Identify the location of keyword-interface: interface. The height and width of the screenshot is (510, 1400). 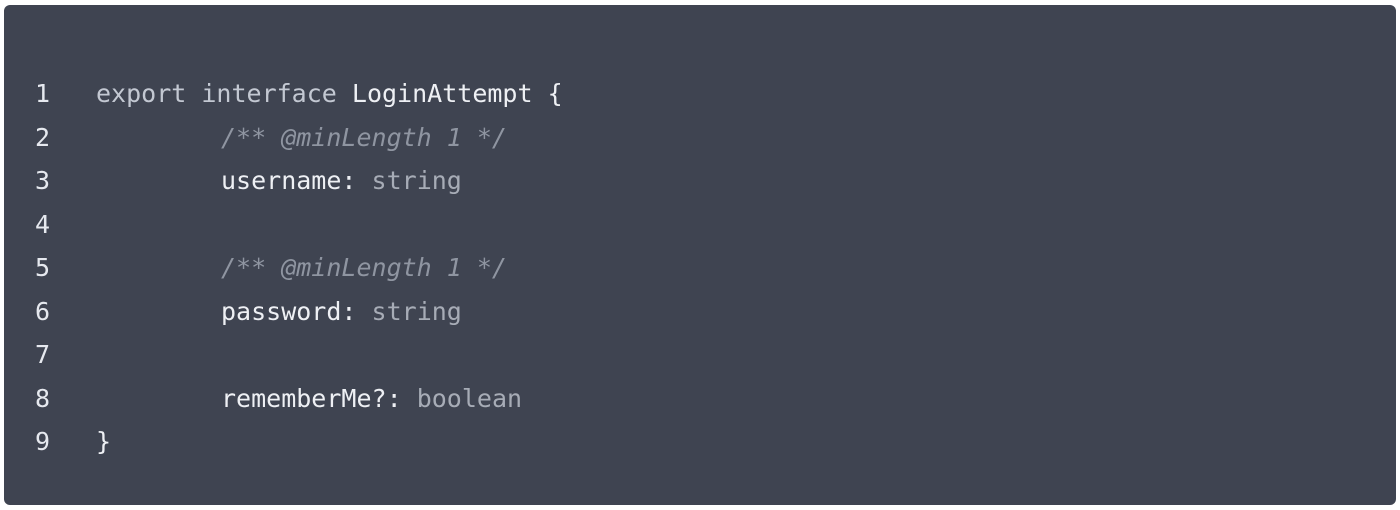
(269, 94).